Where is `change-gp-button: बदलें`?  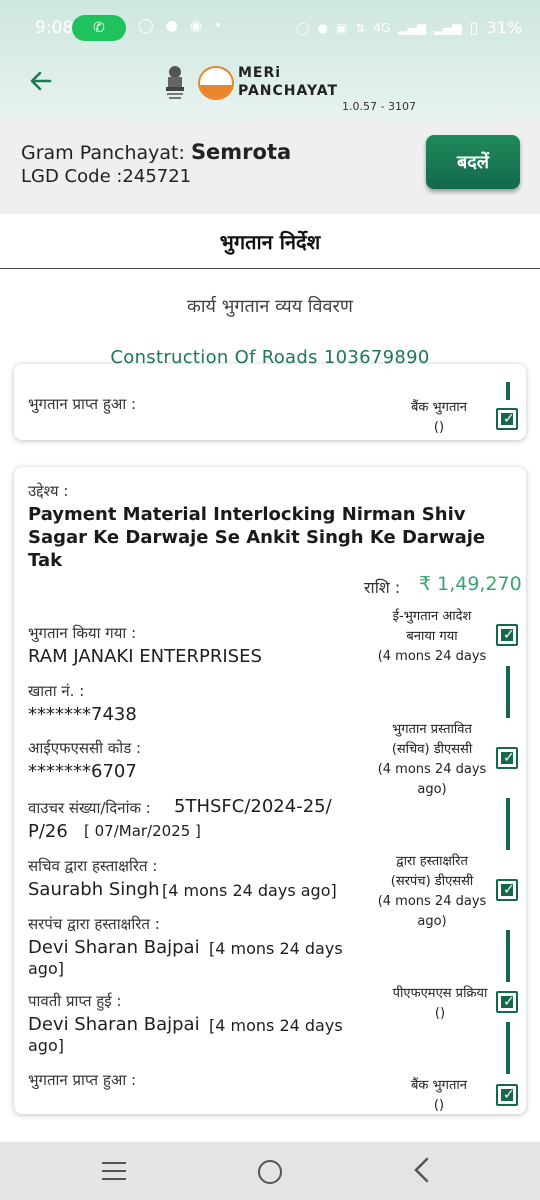
change-gp-button: बदलें is located at coordinates (473, 162).